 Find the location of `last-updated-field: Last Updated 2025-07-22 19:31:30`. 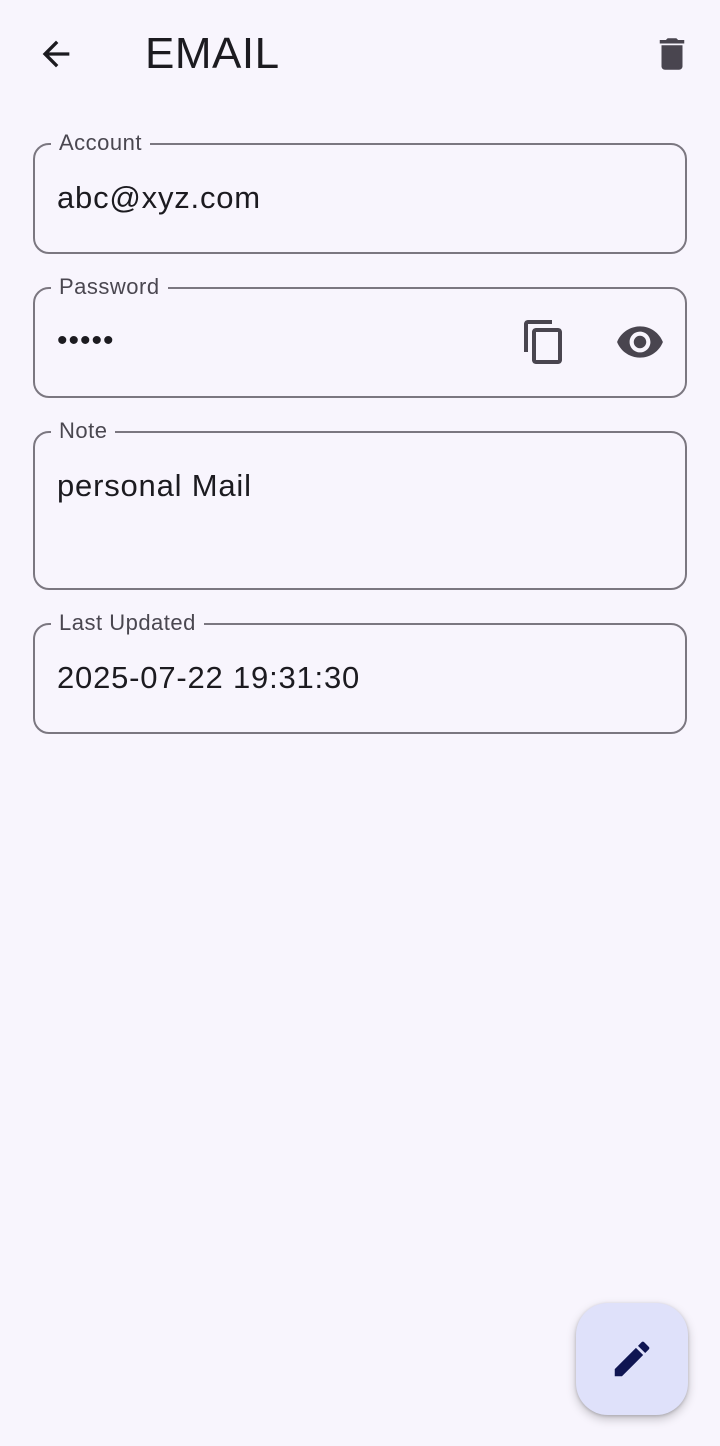

last-updated-field: Last Updated 2025-07-22 19:31:30 is located at coordinates (360, 672).